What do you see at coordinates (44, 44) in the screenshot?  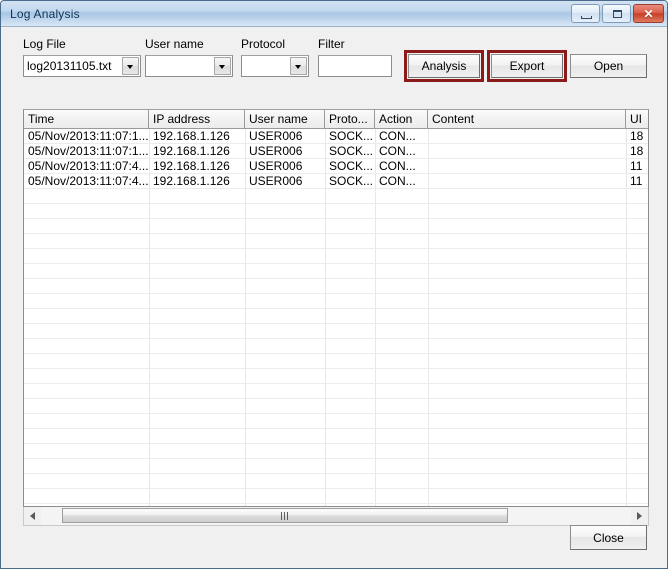 I see `log-file-label: Log File` at bounding box center [44, 44].